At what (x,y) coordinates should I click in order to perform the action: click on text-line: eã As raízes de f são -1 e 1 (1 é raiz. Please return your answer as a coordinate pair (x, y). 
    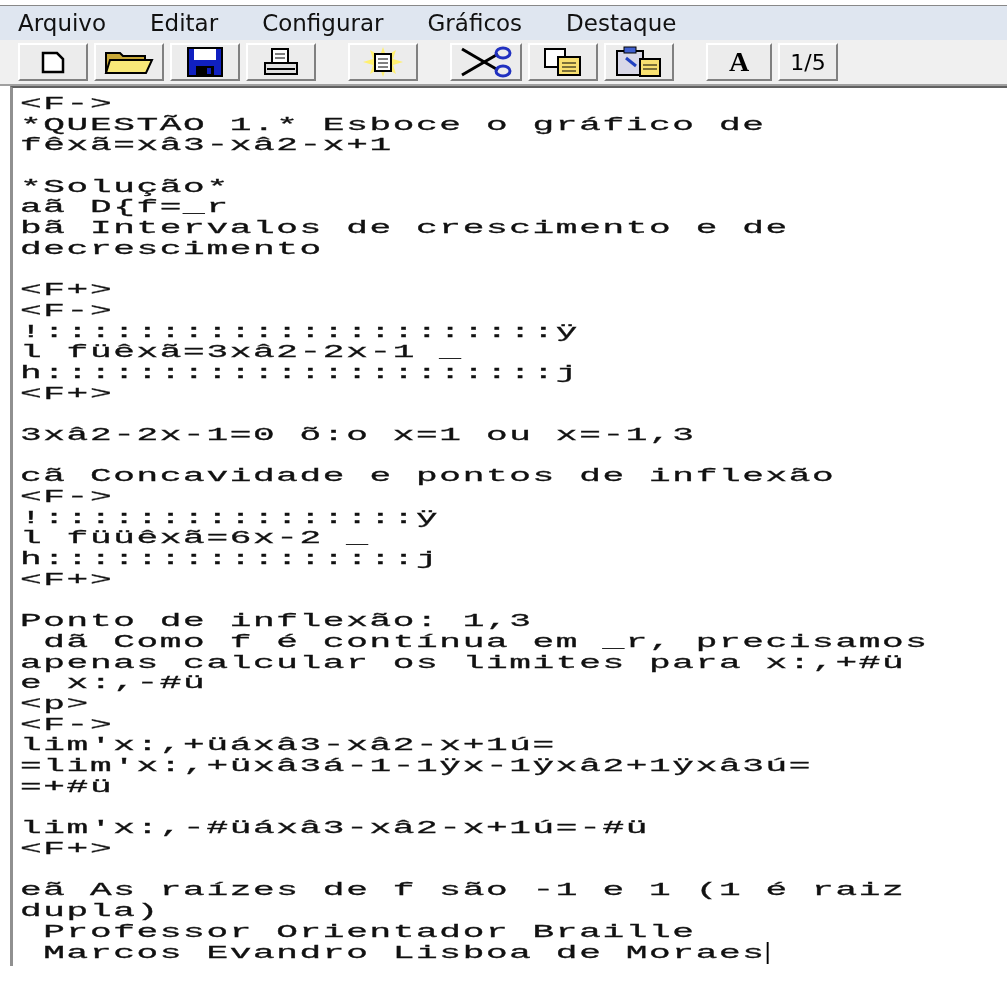
    Looking at the image, I should click on (463, 890).